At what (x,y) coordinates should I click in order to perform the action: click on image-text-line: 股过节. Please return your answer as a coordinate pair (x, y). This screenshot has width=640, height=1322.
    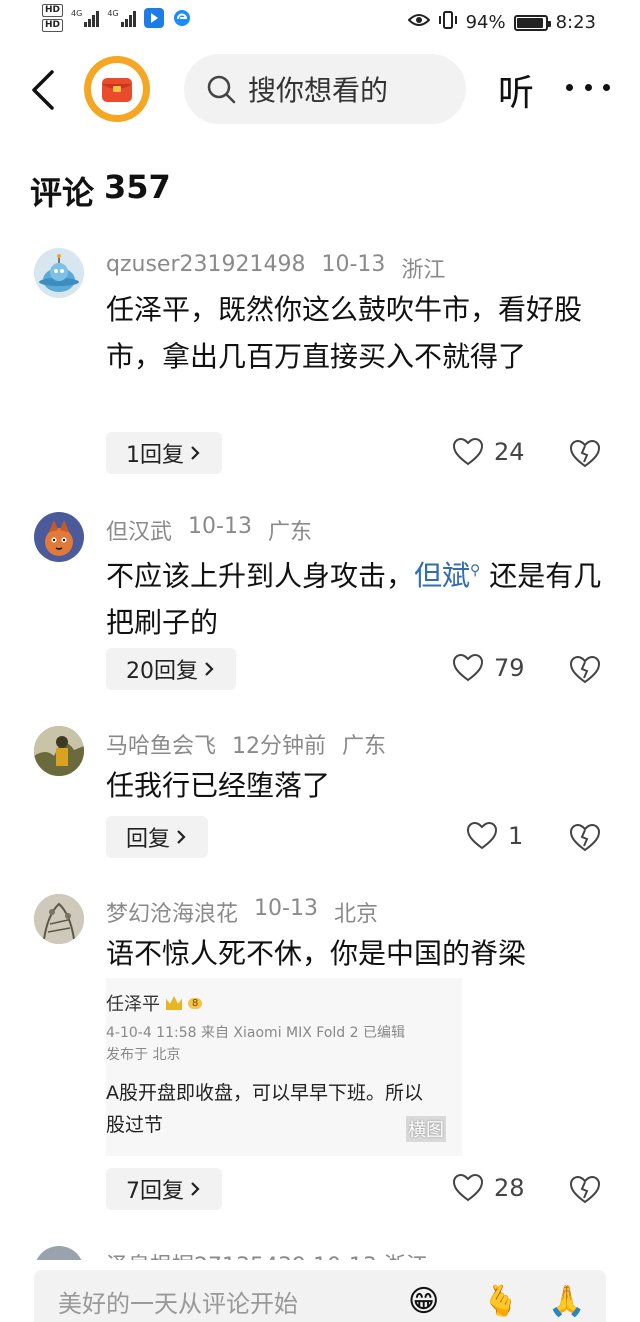
    Looking at the image, I should click on (135, 1125).